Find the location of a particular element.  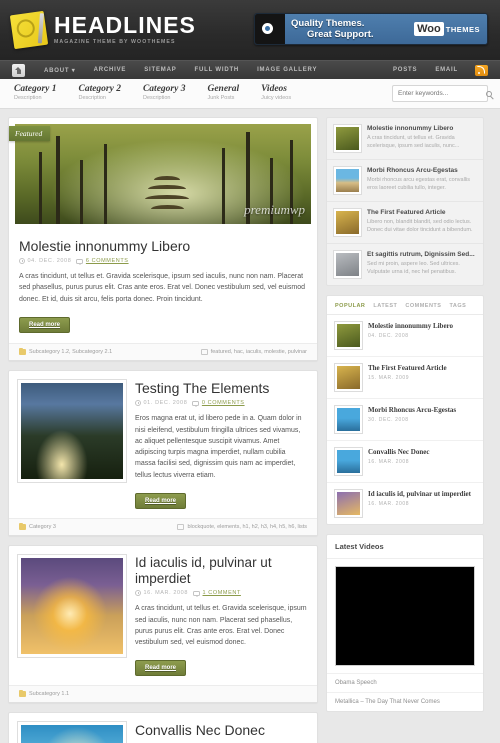

tab-popular: POPULAR is located at coordinates (350, 306).